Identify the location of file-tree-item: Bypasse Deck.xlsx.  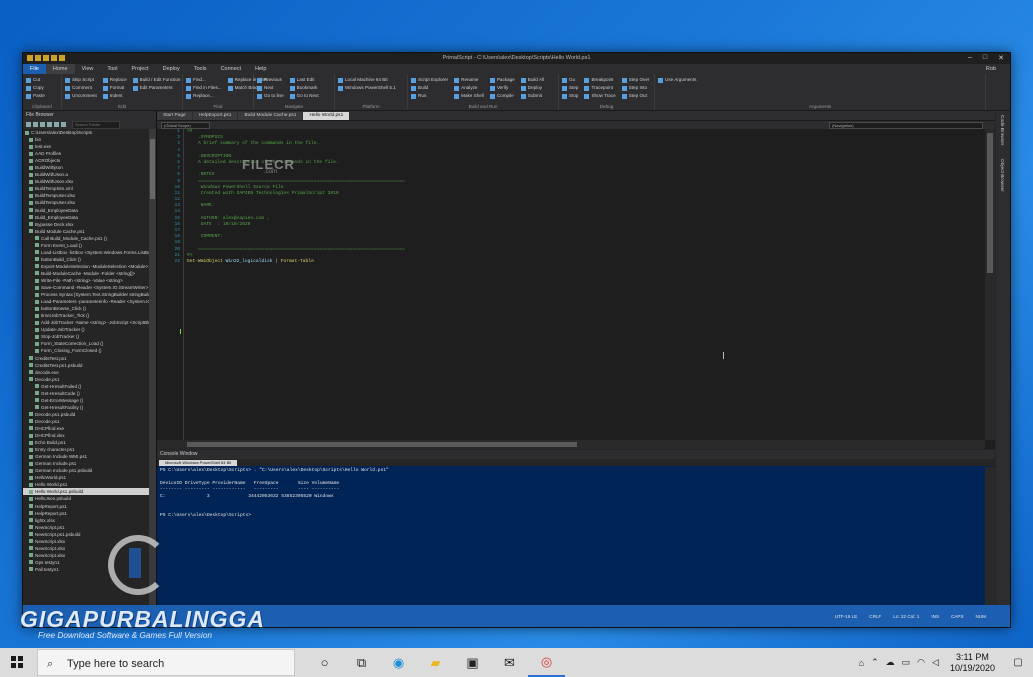
(86, 224).